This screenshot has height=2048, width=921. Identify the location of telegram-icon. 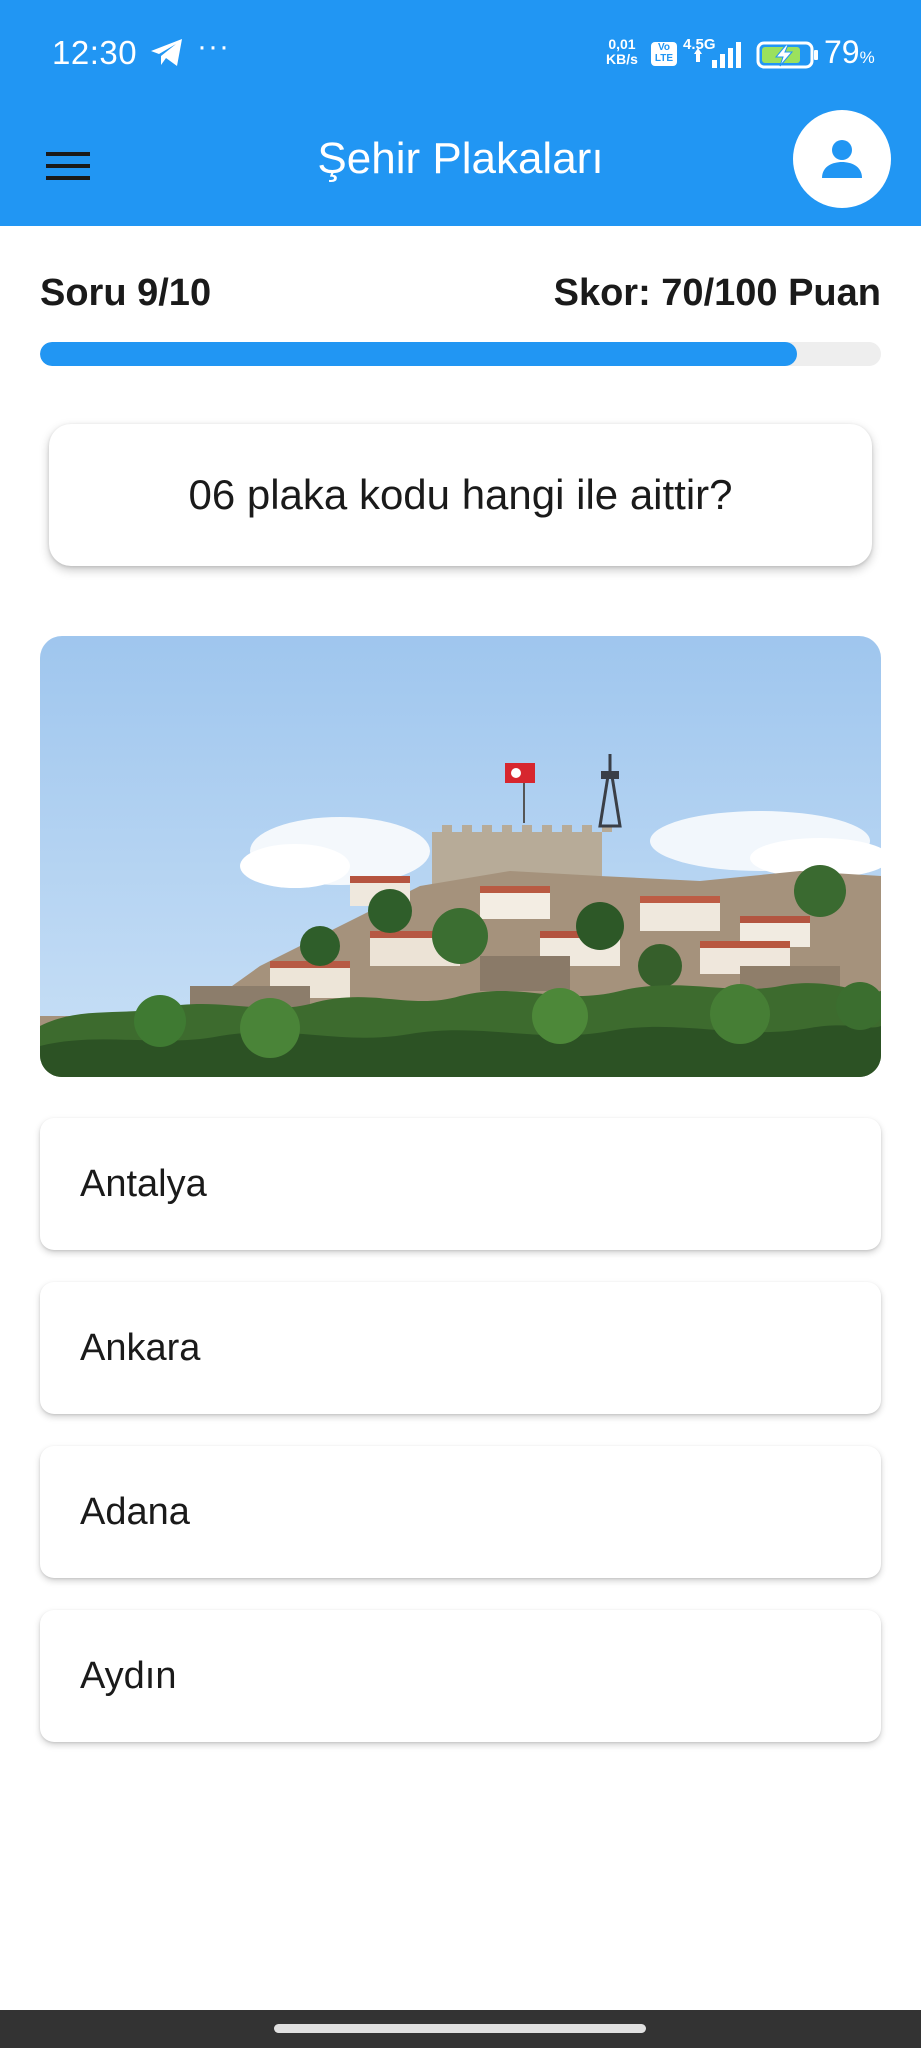
(166, 52).